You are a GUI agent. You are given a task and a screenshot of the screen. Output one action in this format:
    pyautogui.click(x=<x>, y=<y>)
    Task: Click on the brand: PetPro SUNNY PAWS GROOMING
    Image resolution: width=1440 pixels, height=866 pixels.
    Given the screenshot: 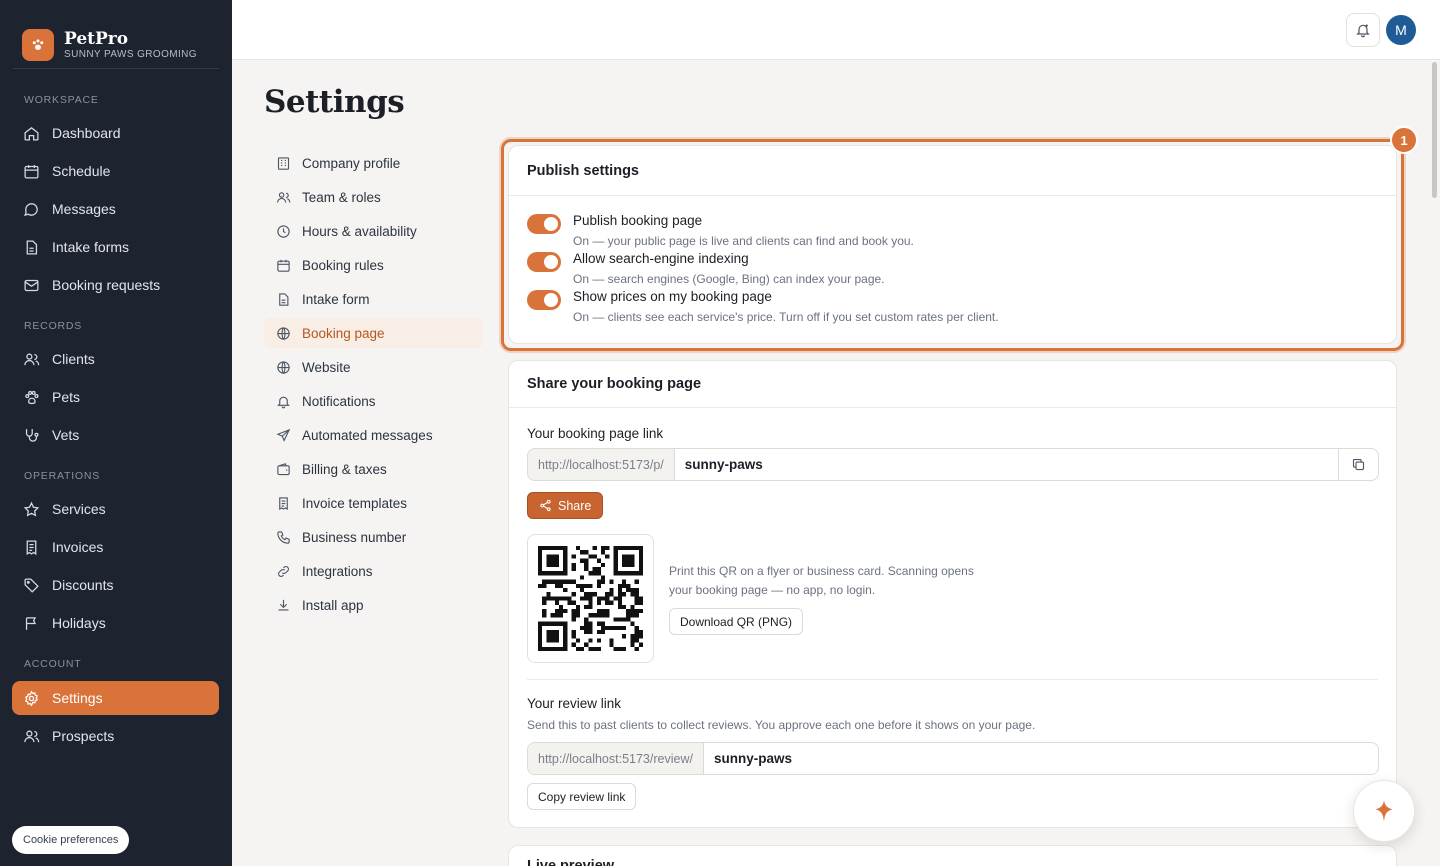 What is the action you would take?
    pyautogui.click(x=116, y=34)
    